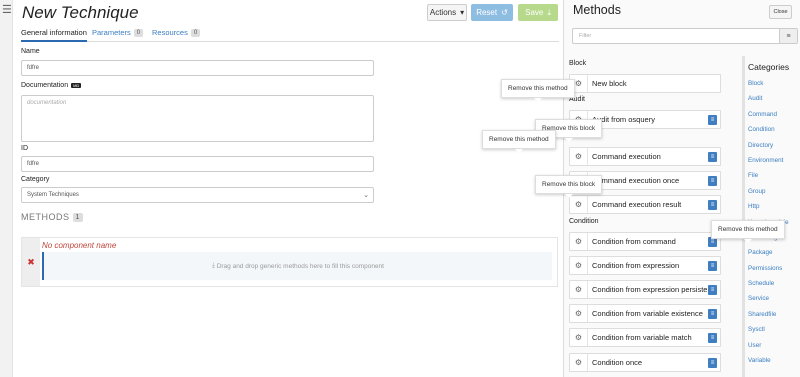 This screenshot has width=800, height=377. Describe the element at coordinates (487, 12) in the screenshot. I see `reset-label: Reset` at that location.